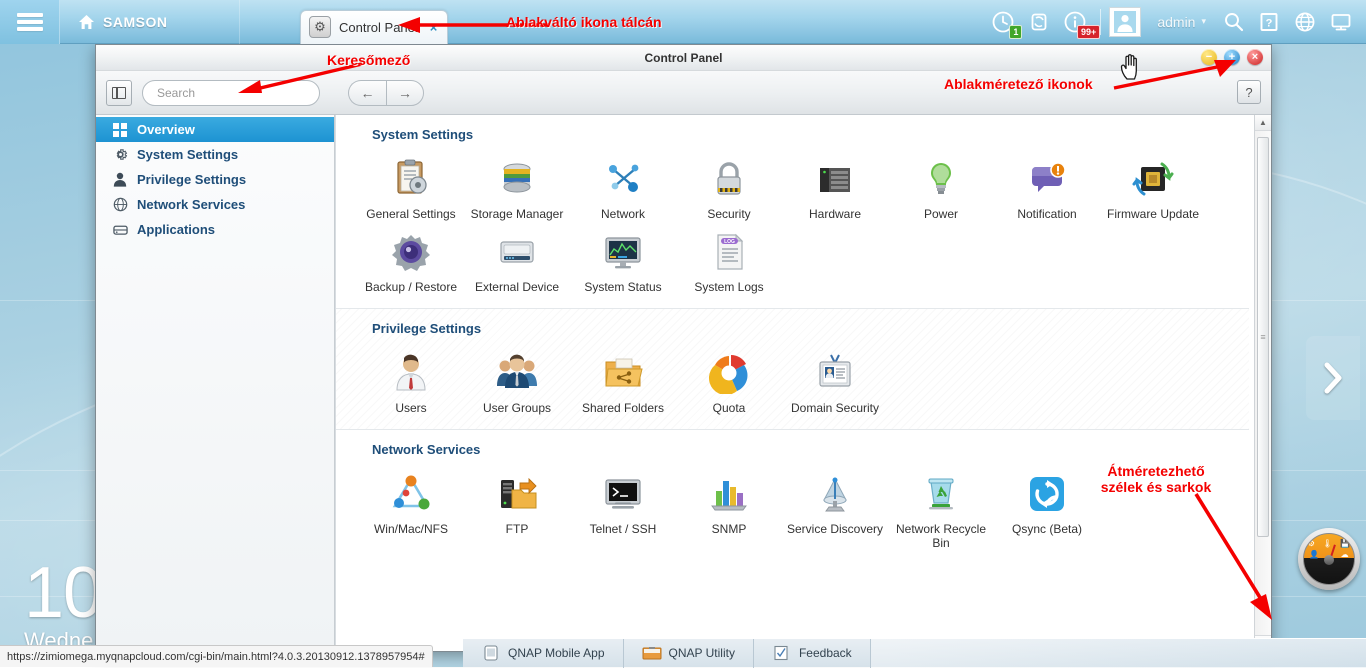 The image size is (1366, 668). Describe the element at coordinates (941, 184) in the screenshot. I see `app-power: Power` at that location.